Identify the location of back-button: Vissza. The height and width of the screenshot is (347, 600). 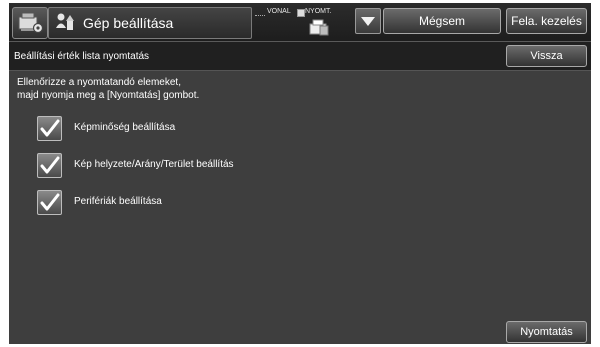
(546, 56).